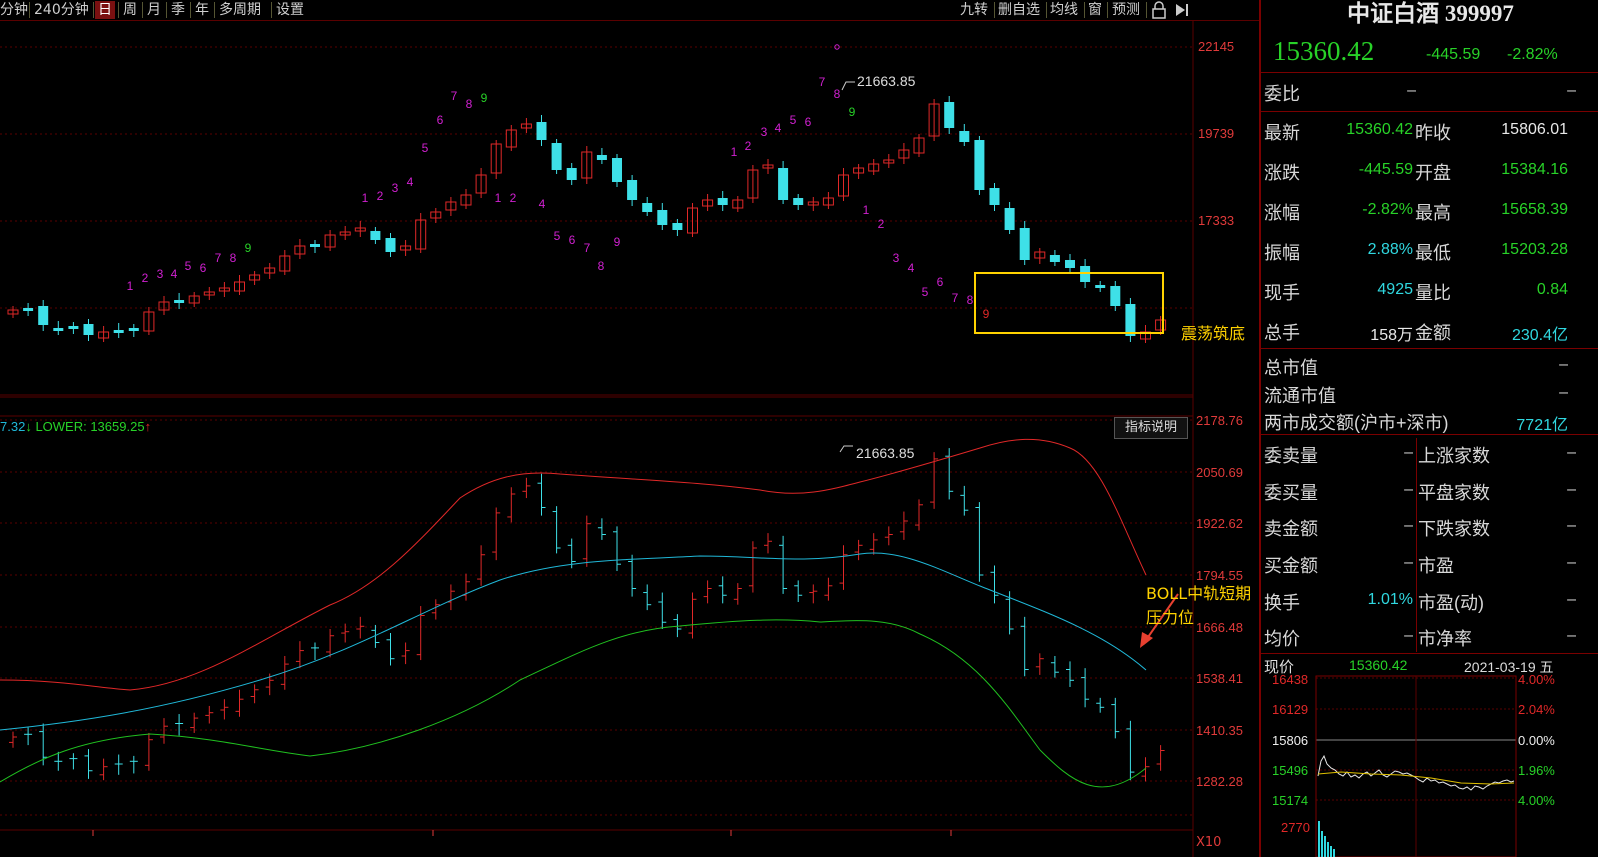 This screenshot has height=857, width=1598. Describe the element at coordinates (1454, 456) in the screenshot. I see `order-label: 上涨家数` at that location.